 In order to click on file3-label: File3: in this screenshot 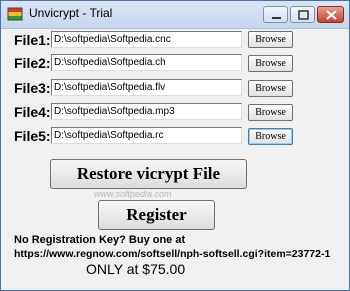, I will do `click(32, 88)`.